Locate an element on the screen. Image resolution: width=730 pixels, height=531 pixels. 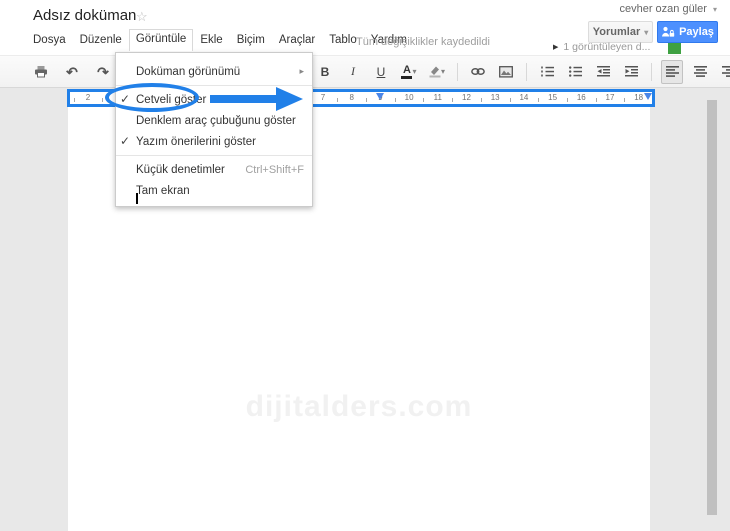
ruler-number: 13 is located at coordinates (495, 97).